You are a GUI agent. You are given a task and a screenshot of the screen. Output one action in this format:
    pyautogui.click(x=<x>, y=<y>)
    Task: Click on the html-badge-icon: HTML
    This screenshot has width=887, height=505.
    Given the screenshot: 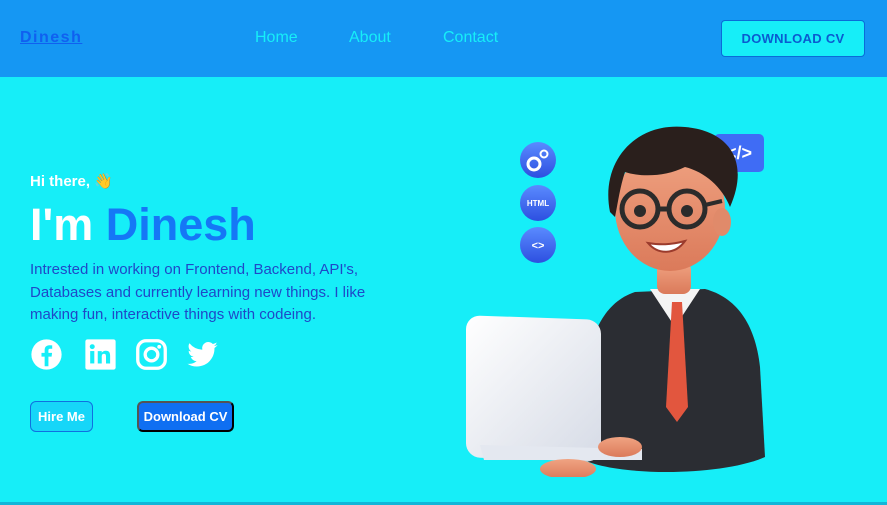 What is the action you would take?
    pyautogui.click(x=538, y=203)
    